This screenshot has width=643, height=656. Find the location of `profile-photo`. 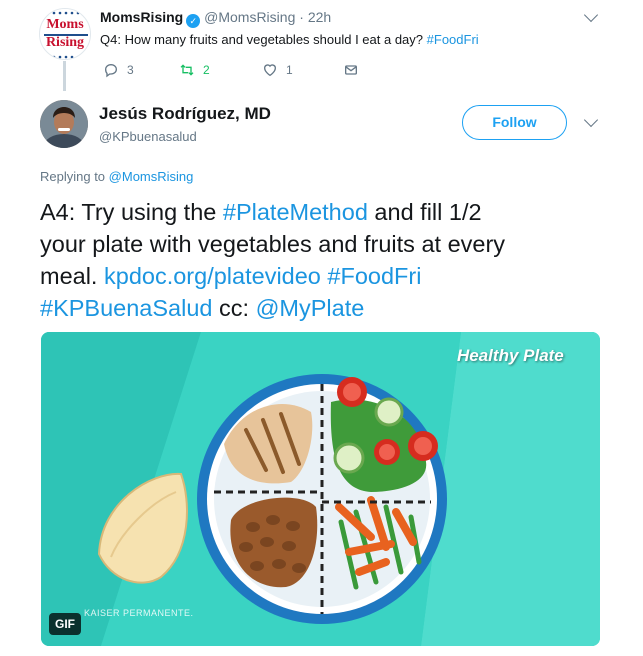

profile-photo is located at coordinates (64, 124).